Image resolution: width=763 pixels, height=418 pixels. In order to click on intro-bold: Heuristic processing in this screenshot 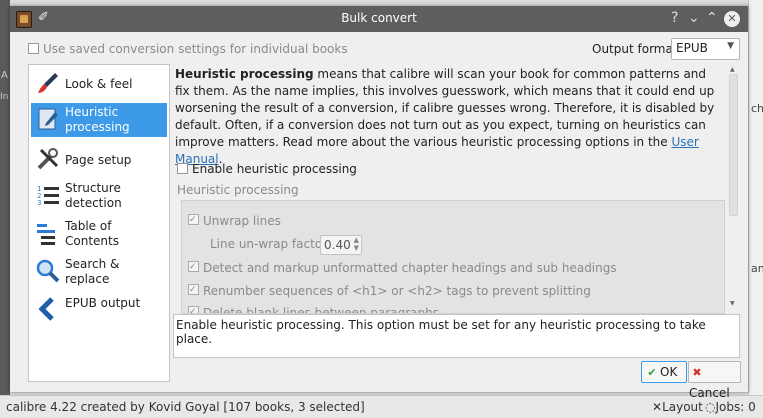, I will do `click(244, 74)`.